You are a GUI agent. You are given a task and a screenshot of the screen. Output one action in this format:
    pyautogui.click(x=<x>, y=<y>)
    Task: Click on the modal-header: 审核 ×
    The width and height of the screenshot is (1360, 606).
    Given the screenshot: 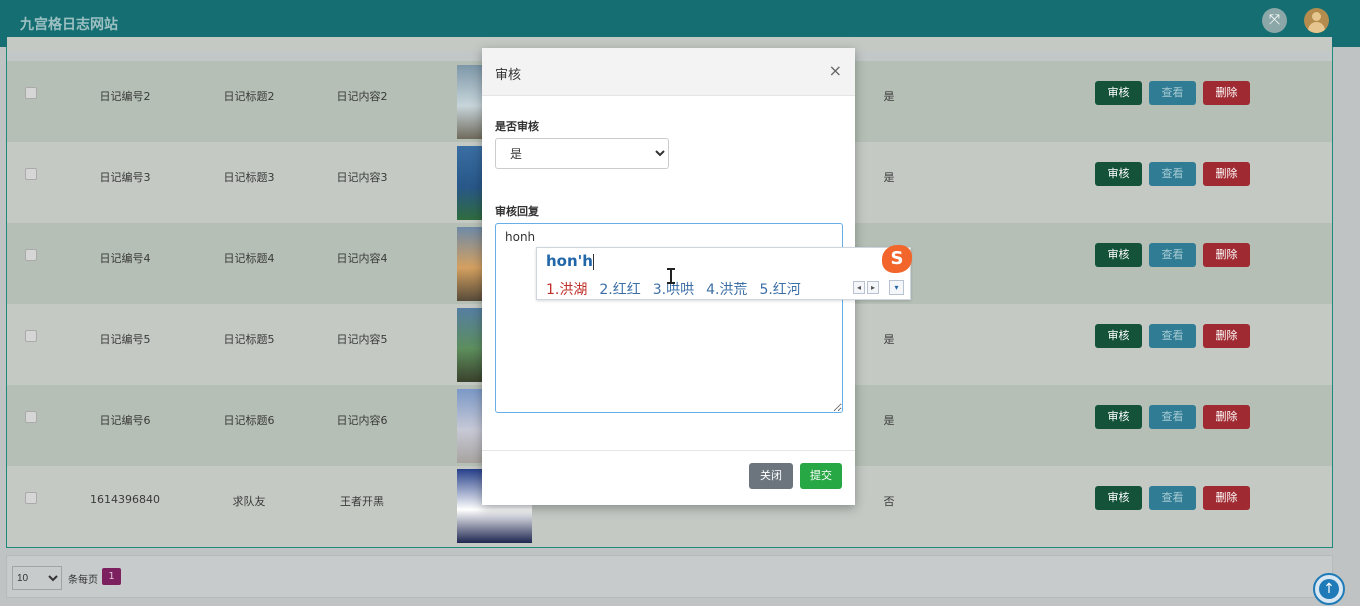 What is the action you would take?
    pyautogui.click(x=668, y=72)
    